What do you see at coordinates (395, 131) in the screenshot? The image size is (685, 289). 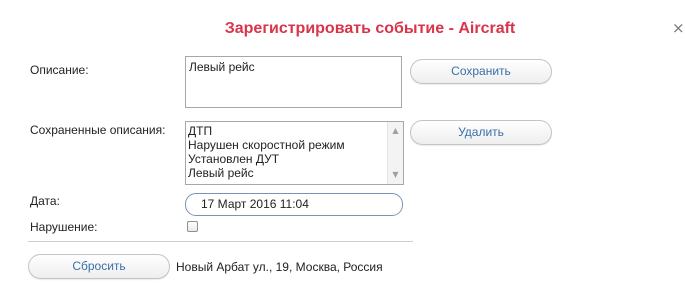 I see `scroll-up-icon: ▲` at bounding box center [395, 131].